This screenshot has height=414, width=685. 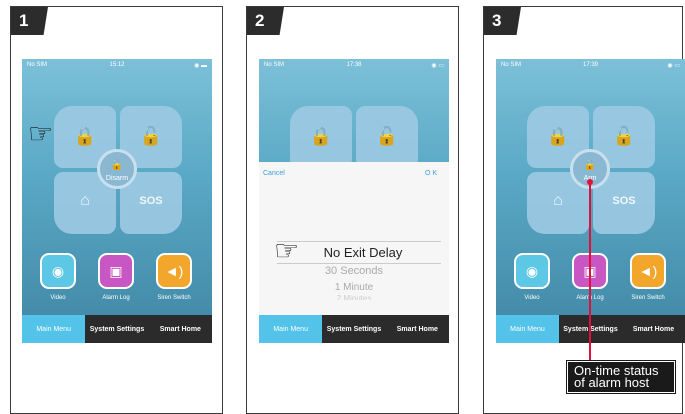 What do you see at coordinates (354, 271) in the screenshot?
I see `picker-option: 30 Seconds` at bounding box center [354, 271].